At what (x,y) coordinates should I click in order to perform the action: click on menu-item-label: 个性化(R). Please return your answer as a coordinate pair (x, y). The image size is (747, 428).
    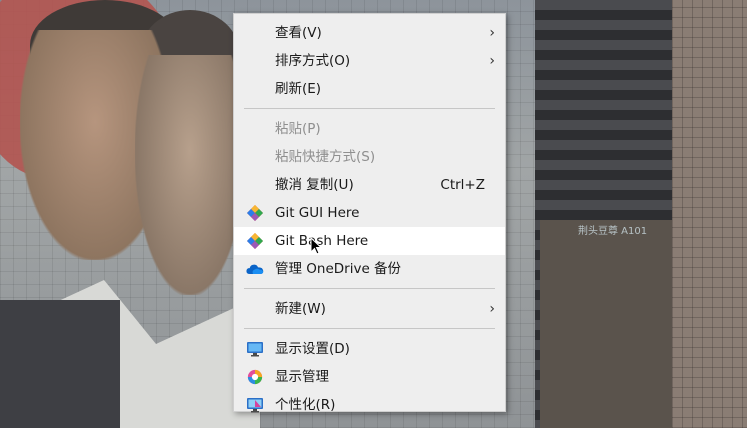
    Looking at the image, I should click on (305, 405).